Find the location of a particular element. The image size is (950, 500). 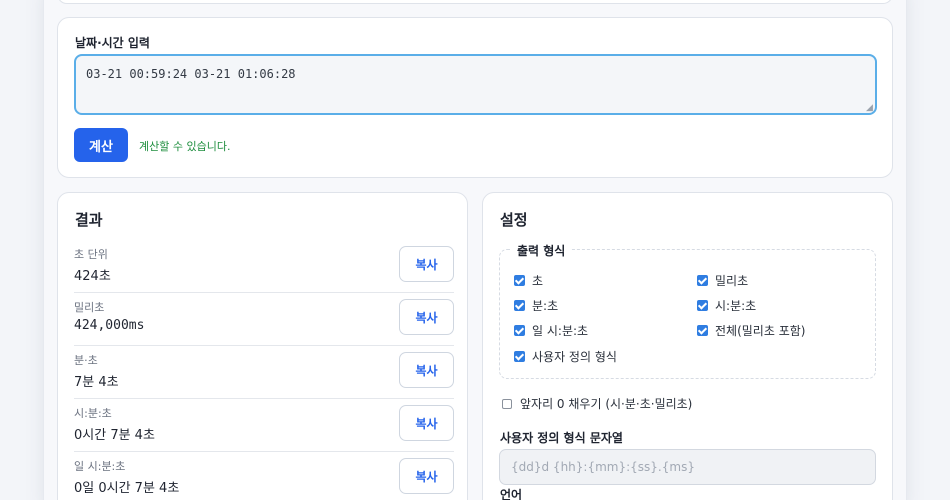

result-label: 분·초 is located at coordinates (86, 360).